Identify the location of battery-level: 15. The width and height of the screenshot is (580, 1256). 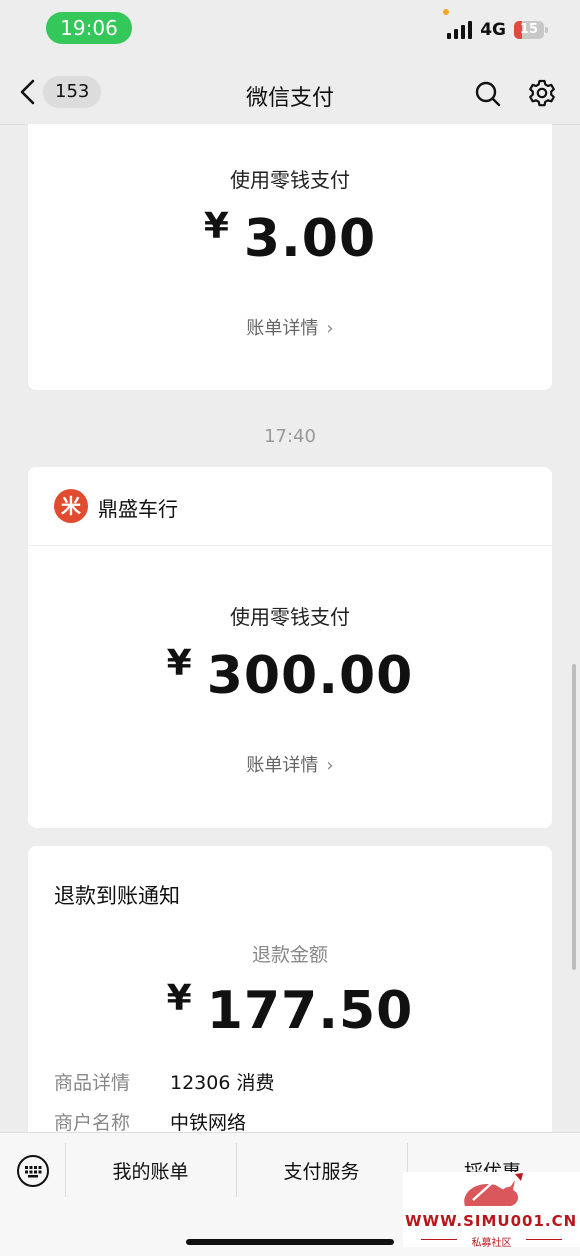
(529, 29).